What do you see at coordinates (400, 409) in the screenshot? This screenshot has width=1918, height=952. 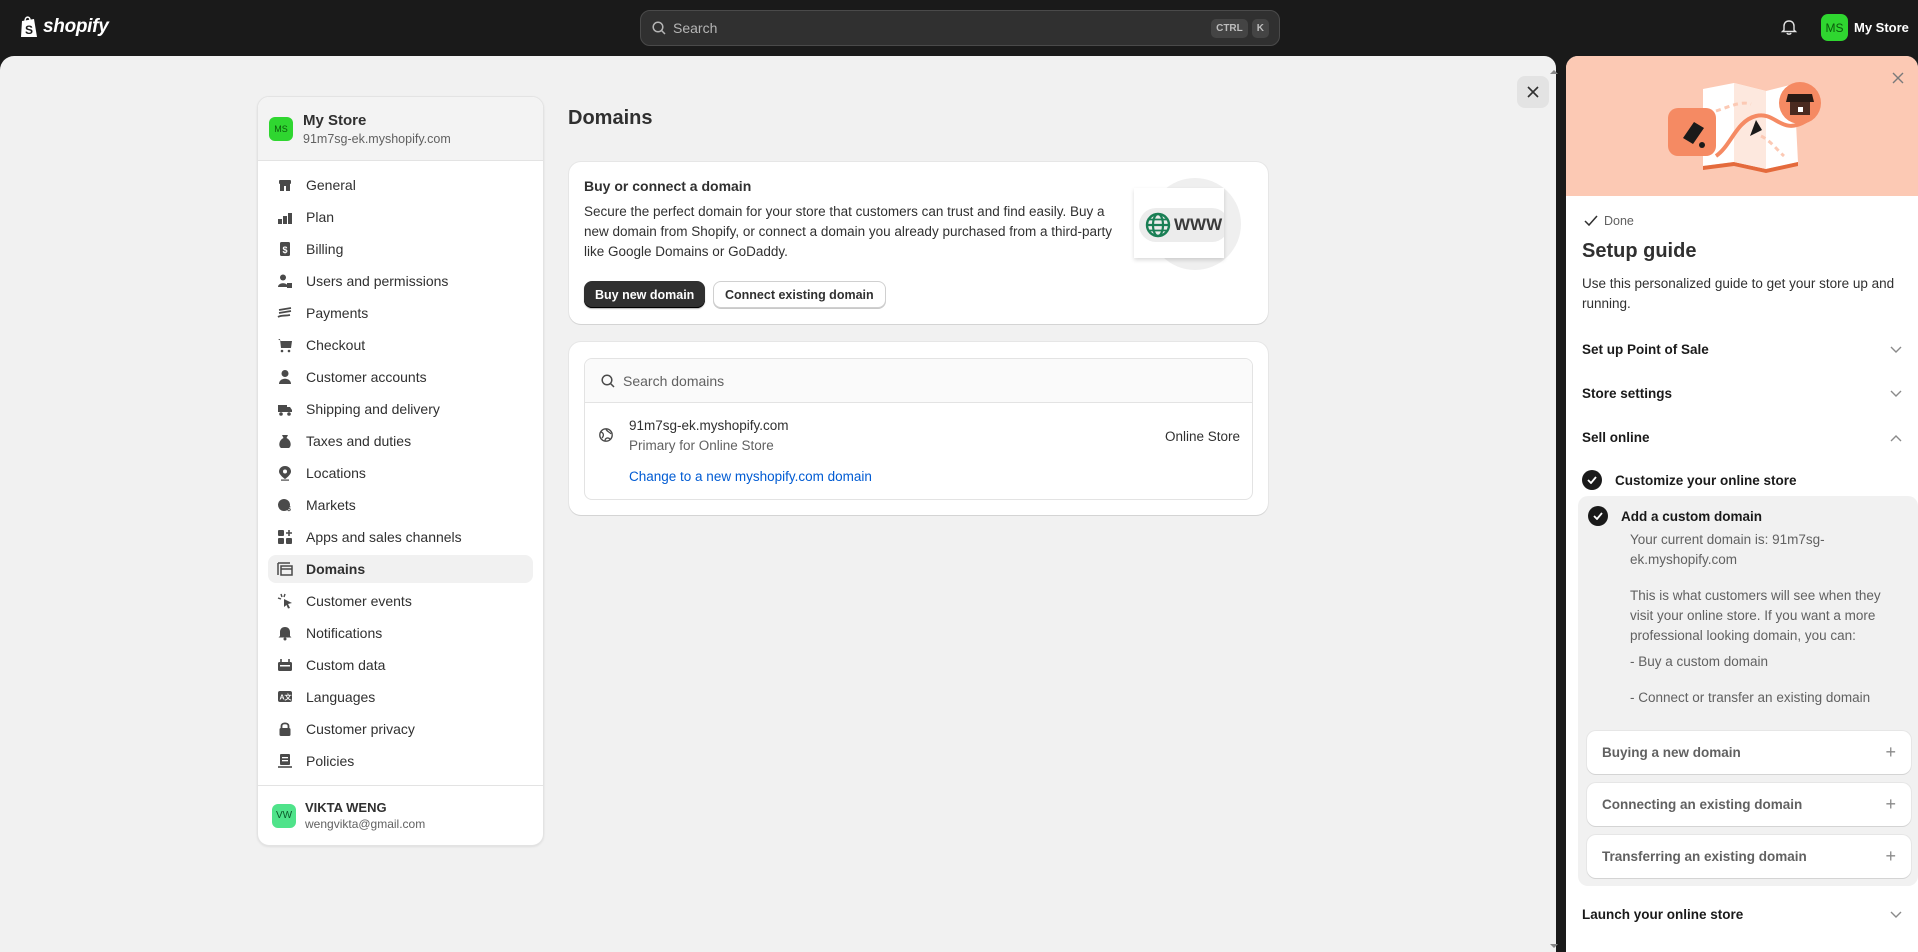 I see `sidebar-item-shipping-and-delivery: Shipping and delivery` at bounding box center [400, 409].